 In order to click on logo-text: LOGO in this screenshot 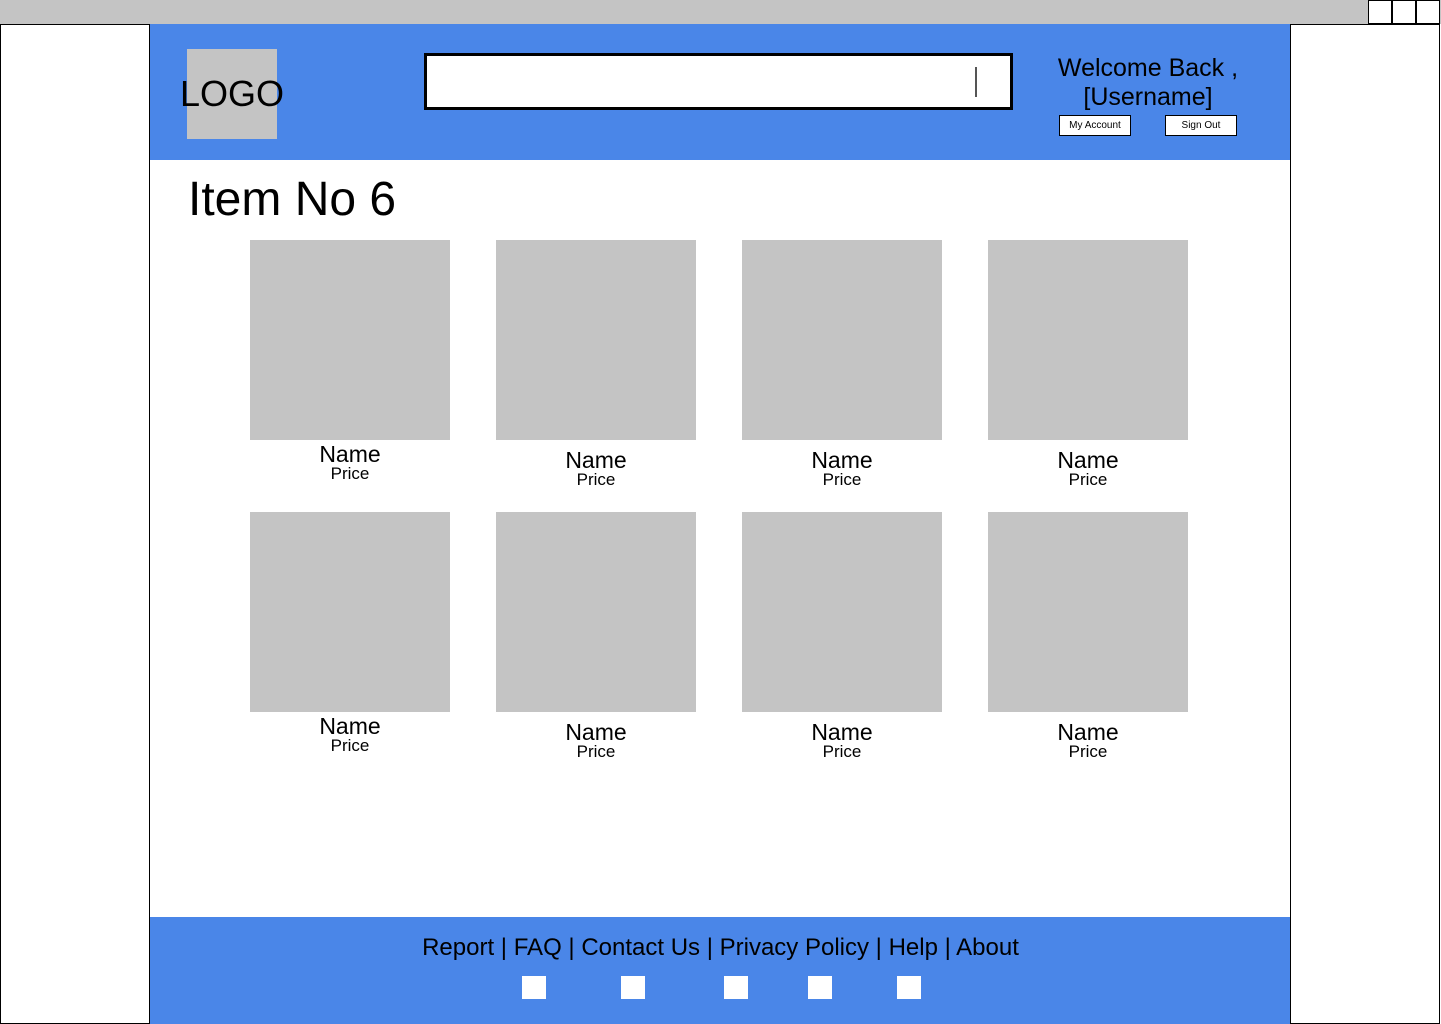, I will do `click(232, 93)`.